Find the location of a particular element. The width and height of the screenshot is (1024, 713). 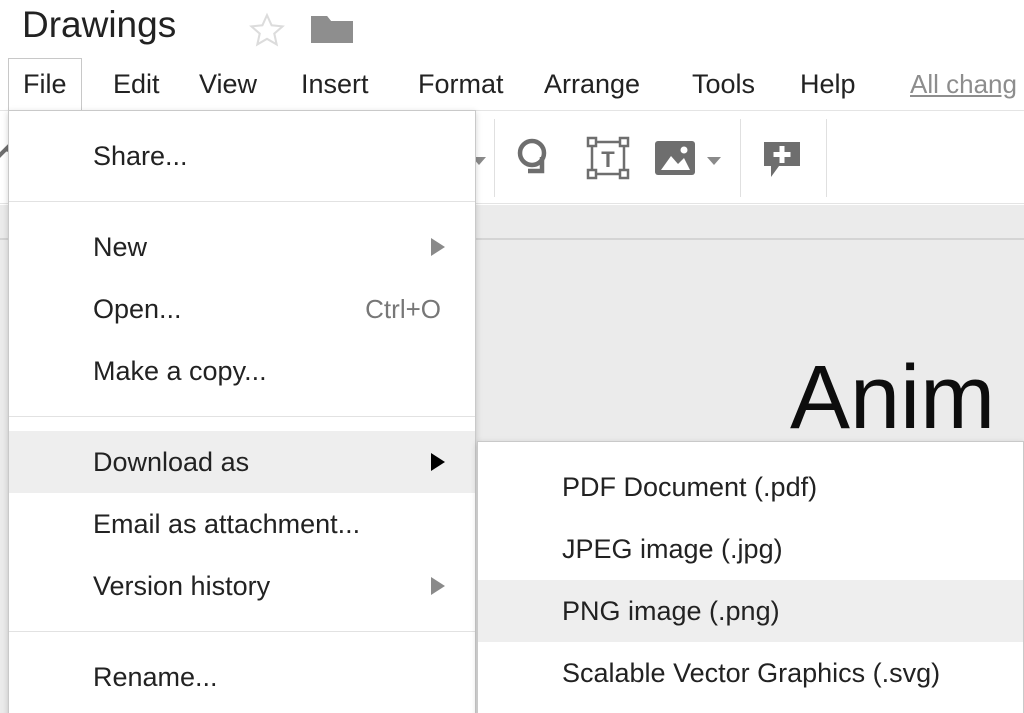

canvas-text-object: Anim is located at coordinates (892, 398).